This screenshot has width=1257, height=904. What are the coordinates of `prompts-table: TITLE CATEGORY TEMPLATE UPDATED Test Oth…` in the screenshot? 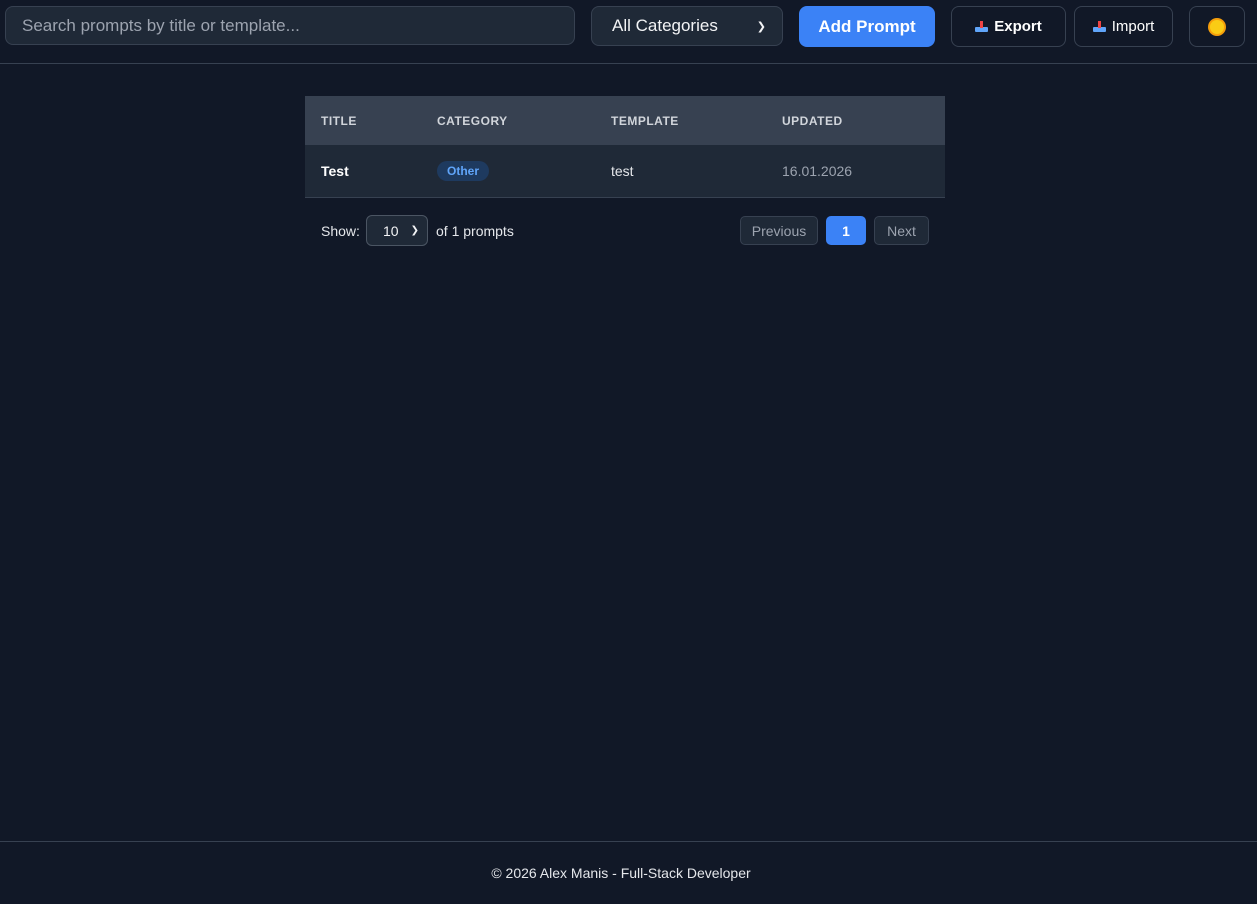 It's located at (625, 147).